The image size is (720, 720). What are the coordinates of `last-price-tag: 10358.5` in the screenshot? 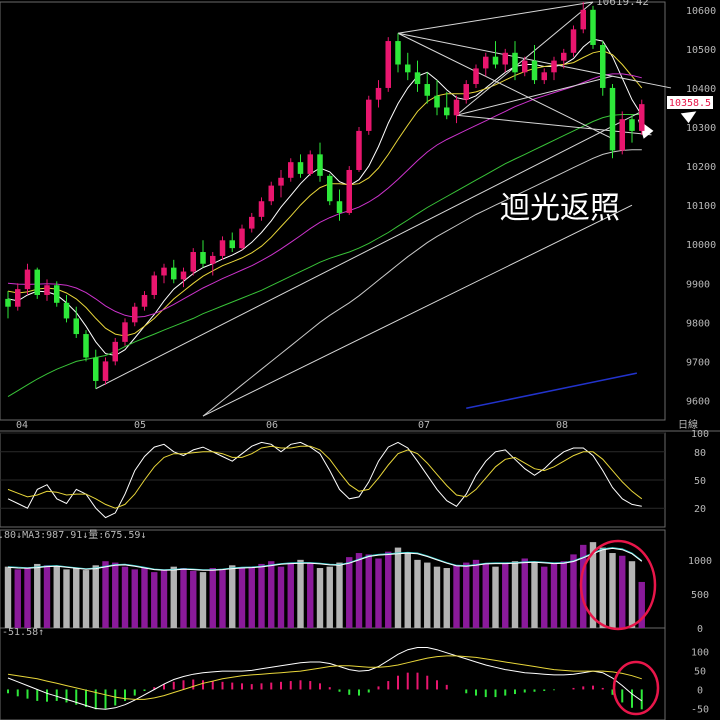 It's located at (690, 102).